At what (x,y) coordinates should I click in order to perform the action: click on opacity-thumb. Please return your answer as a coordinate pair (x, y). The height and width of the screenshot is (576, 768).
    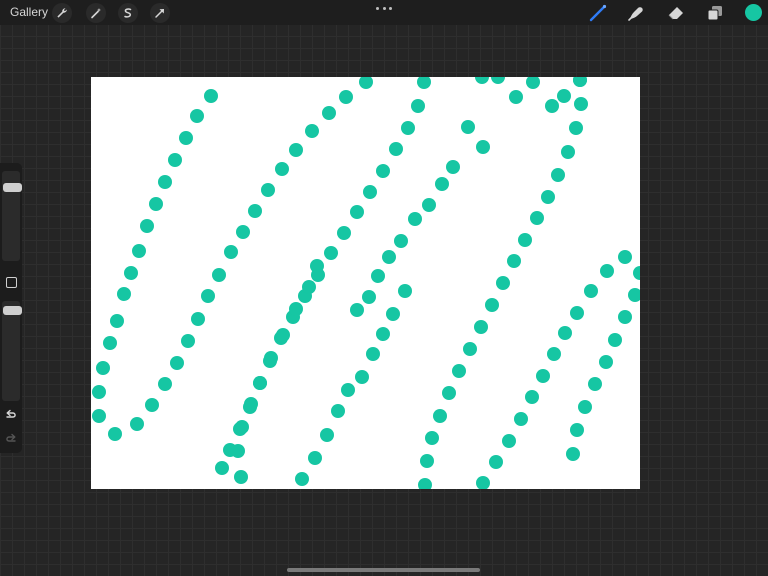
    Looking at the image, I should click on (12, 310).